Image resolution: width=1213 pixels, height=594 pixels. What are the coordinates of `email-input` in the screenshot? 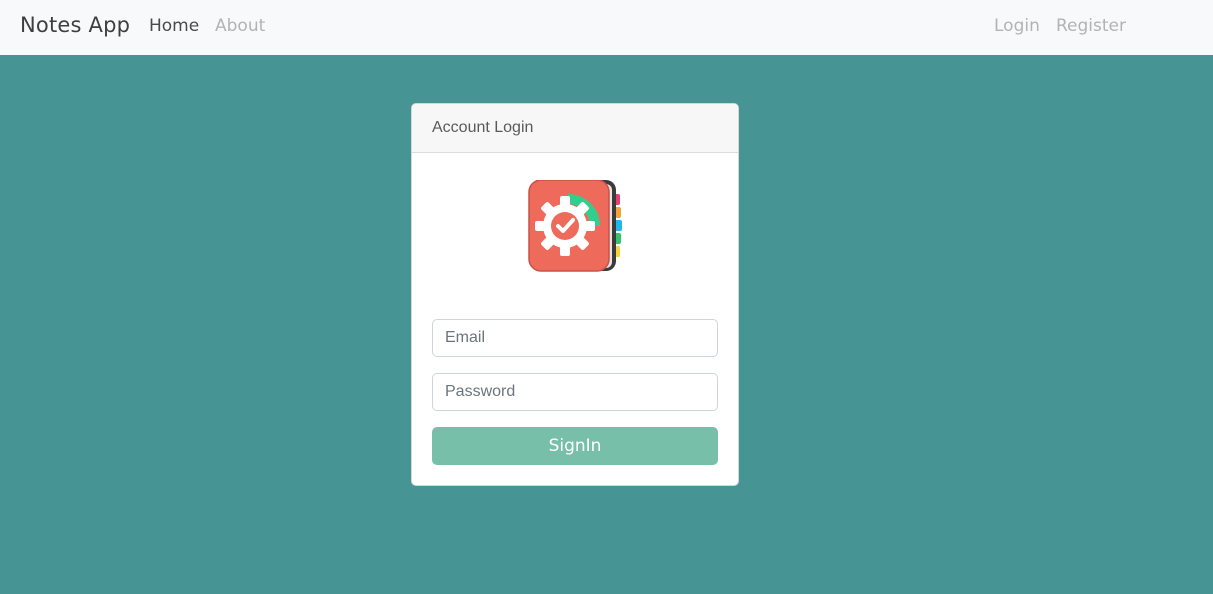 It's located at (575, 338).